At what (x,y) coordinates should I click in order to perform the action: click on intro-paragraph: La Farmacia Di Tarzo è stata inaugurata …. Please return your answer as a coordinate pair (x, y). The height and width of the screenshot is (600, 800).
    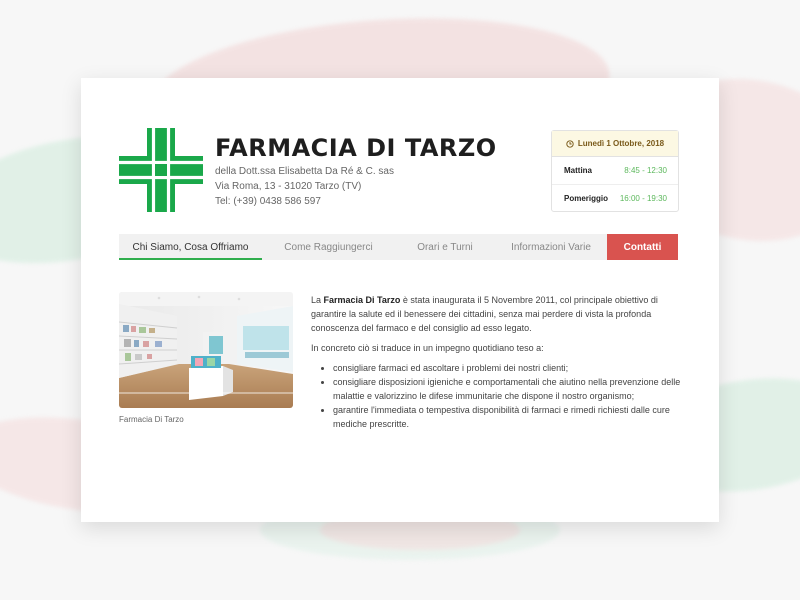
    Looking at the image, I should click on (496, 314).